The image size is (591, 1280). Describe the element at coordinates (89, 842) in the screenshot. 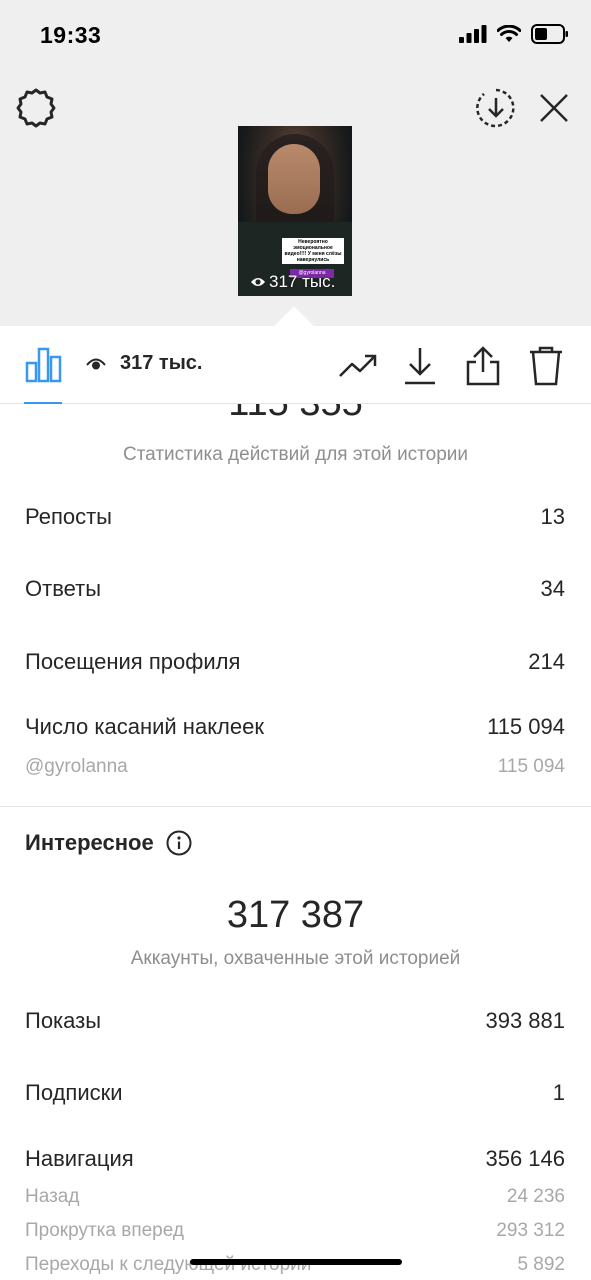

I see `discovery-title-text: Интересное` at that location.